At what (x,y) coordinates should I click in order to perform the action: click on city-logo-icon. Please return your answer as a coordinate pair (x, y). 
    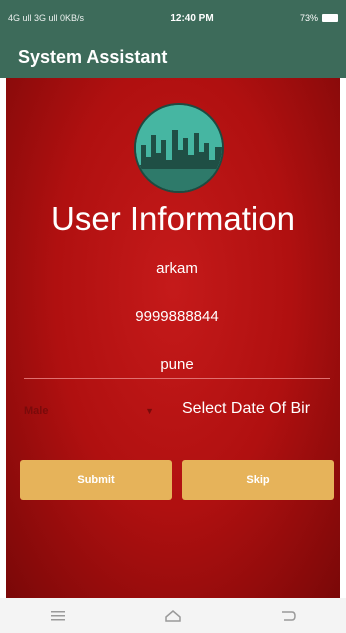
    Looking at the image, I should click on (179, 148).